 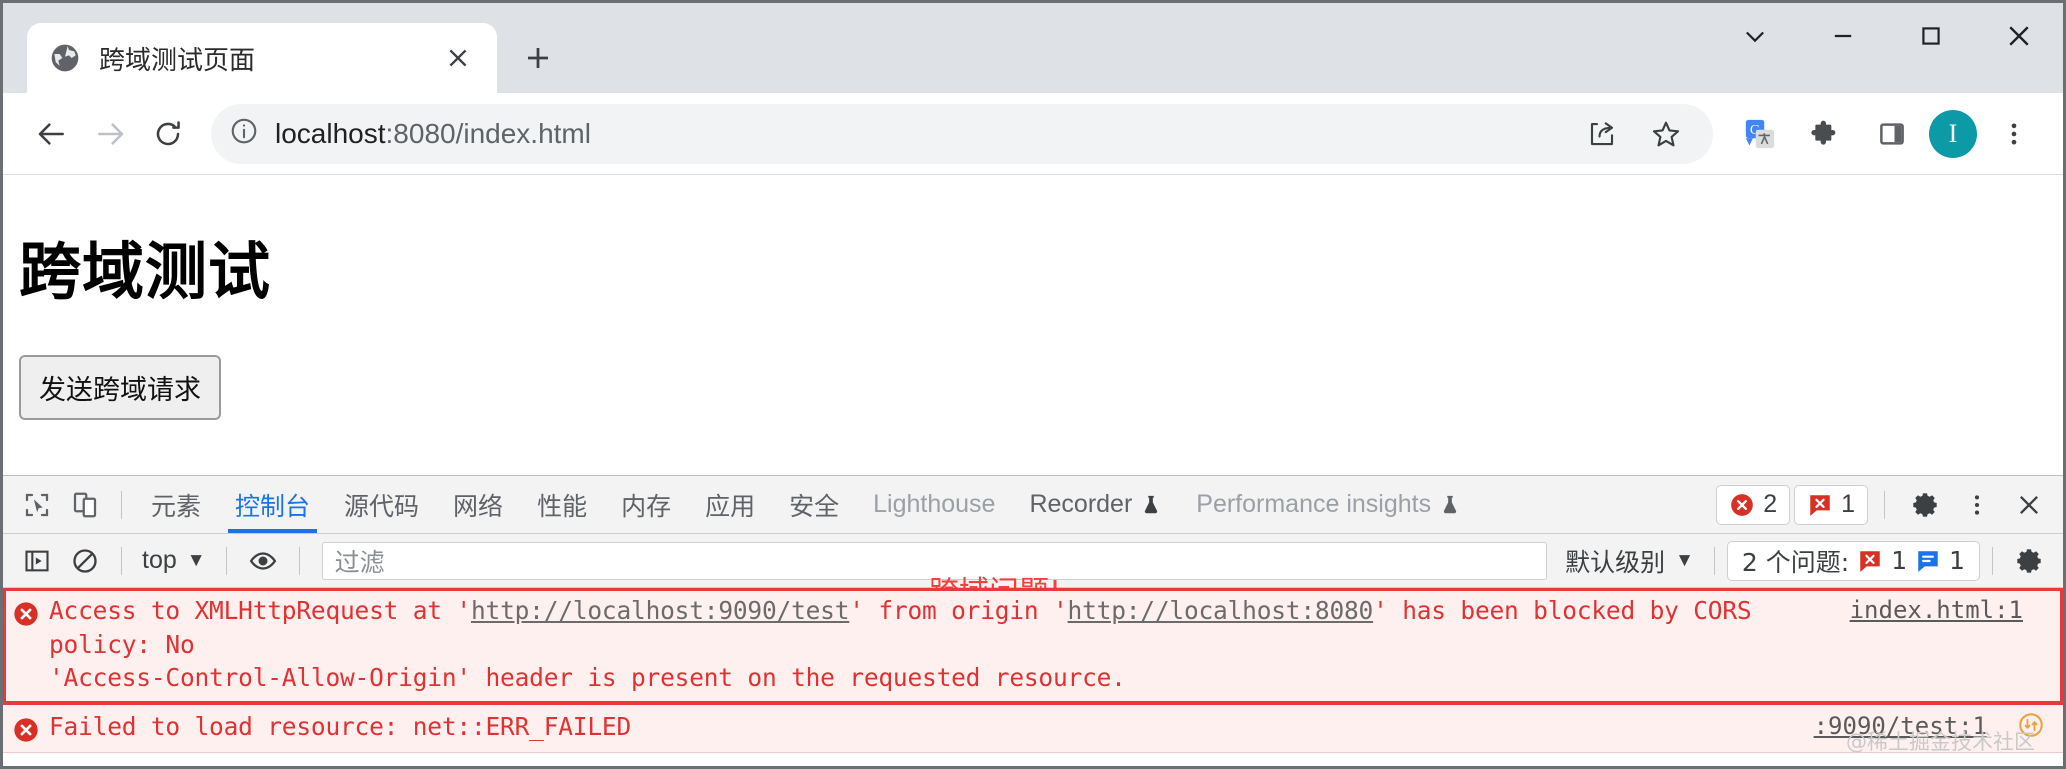 I want to click on reload-icon, so click(x=168, y=134).